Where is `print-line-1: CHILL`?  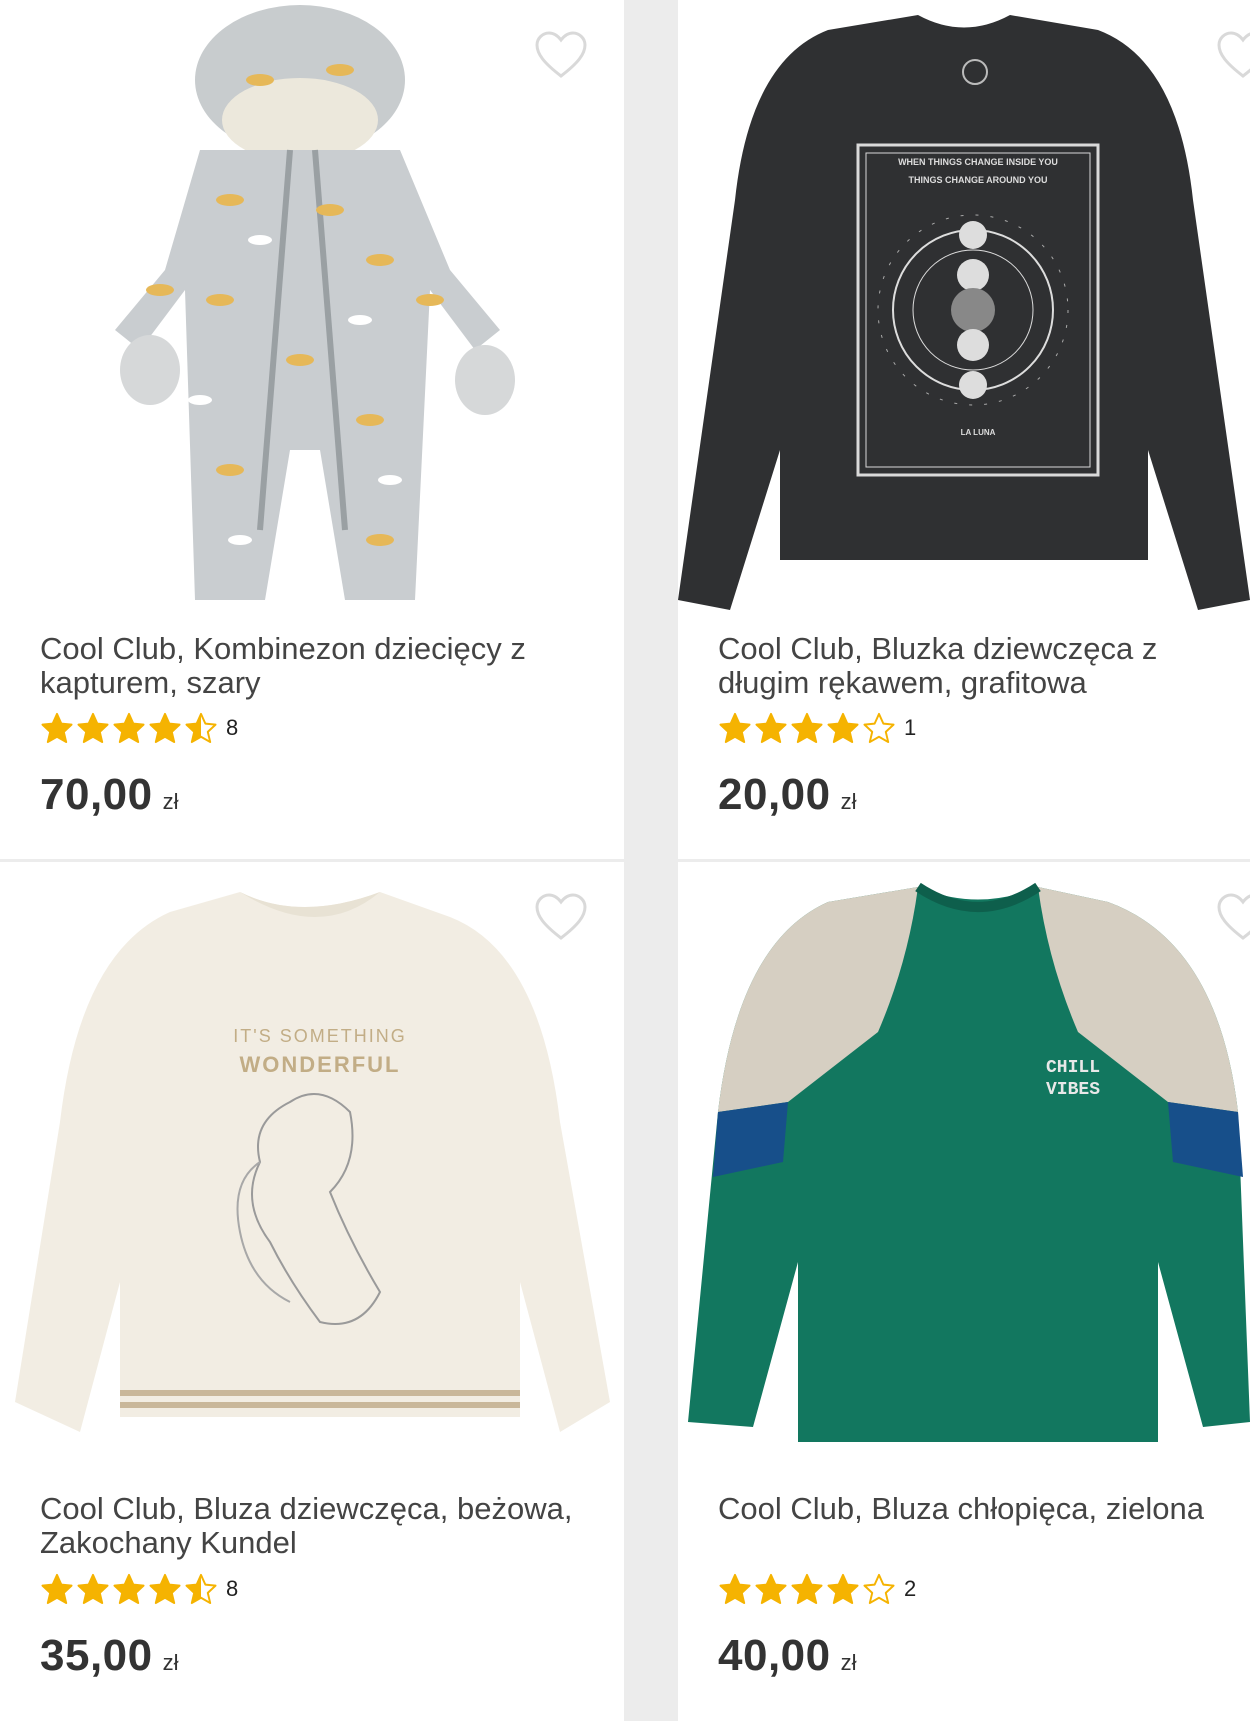 print-line-1: CHILL is located at coordinates (1073, 1068).